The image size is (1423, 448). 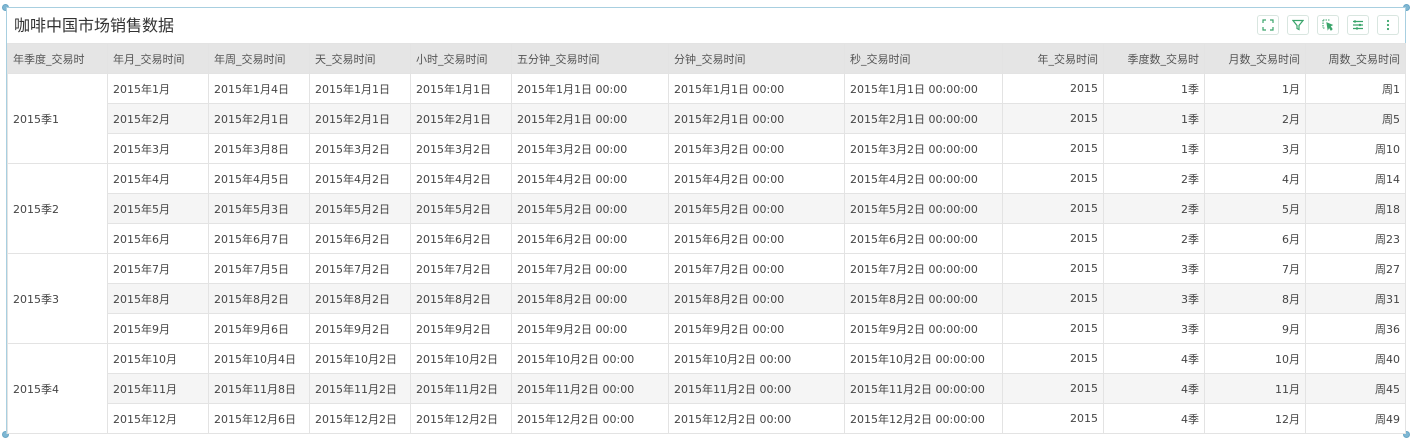 What do you see at coordinates (1255, 88) in the screenshot?
I see `table-cell: 1月` at bounding box center [1255, 88].